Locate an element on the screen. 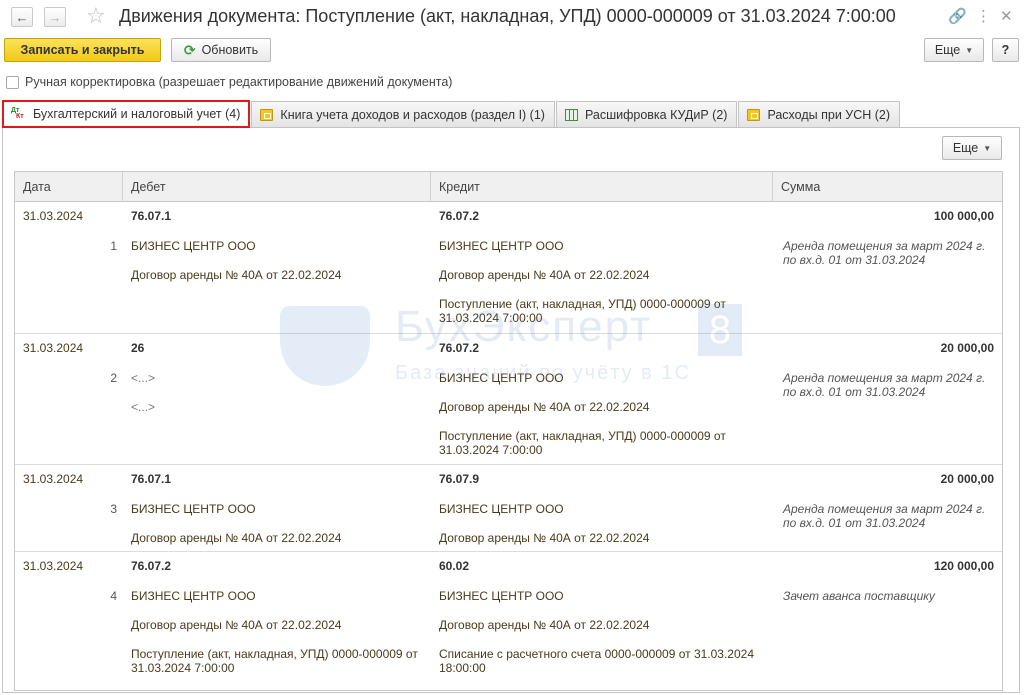 The height and width of the screenshot is (695, 1024). tab-kudir-breakdown: Расшифровка КУДиР (2) is located at coordinates (646, 114).